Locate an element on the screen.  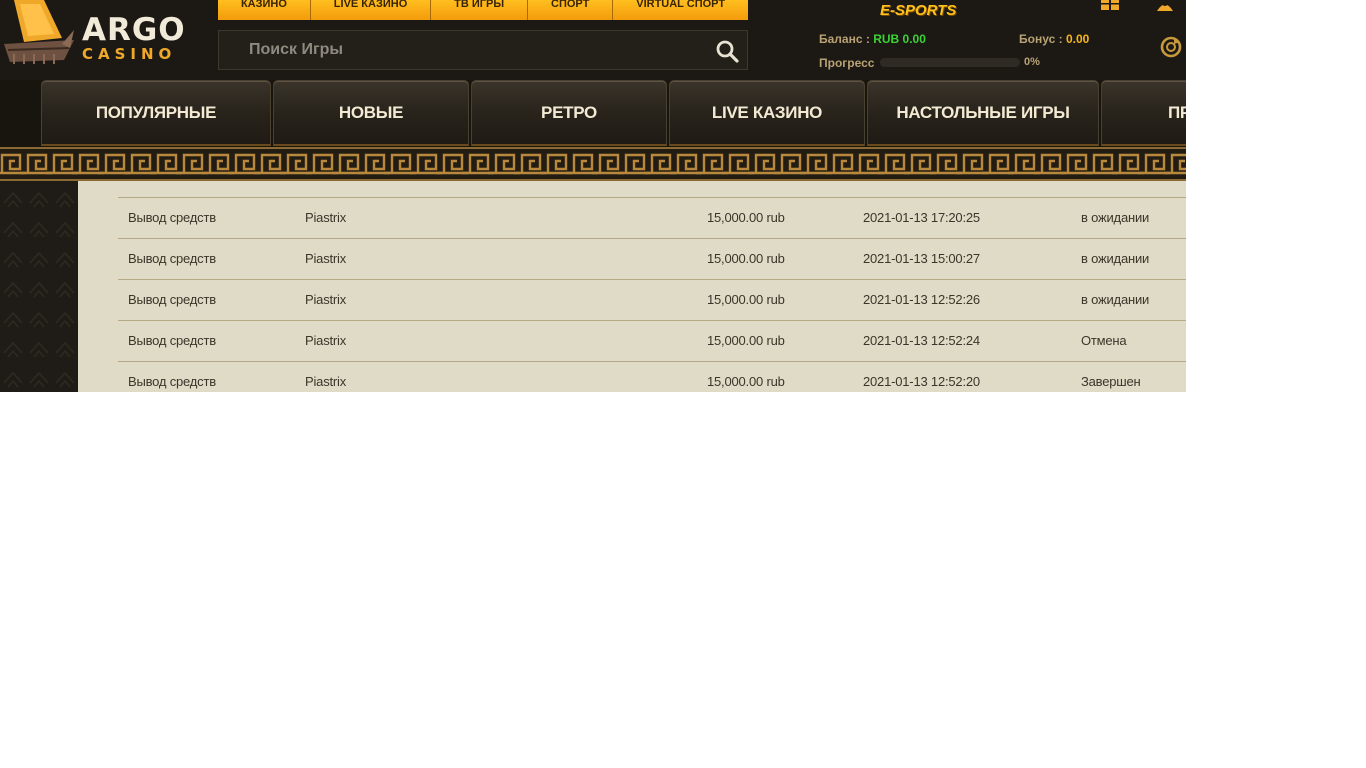
ornament-pattern is located at coordinates (39, 286).